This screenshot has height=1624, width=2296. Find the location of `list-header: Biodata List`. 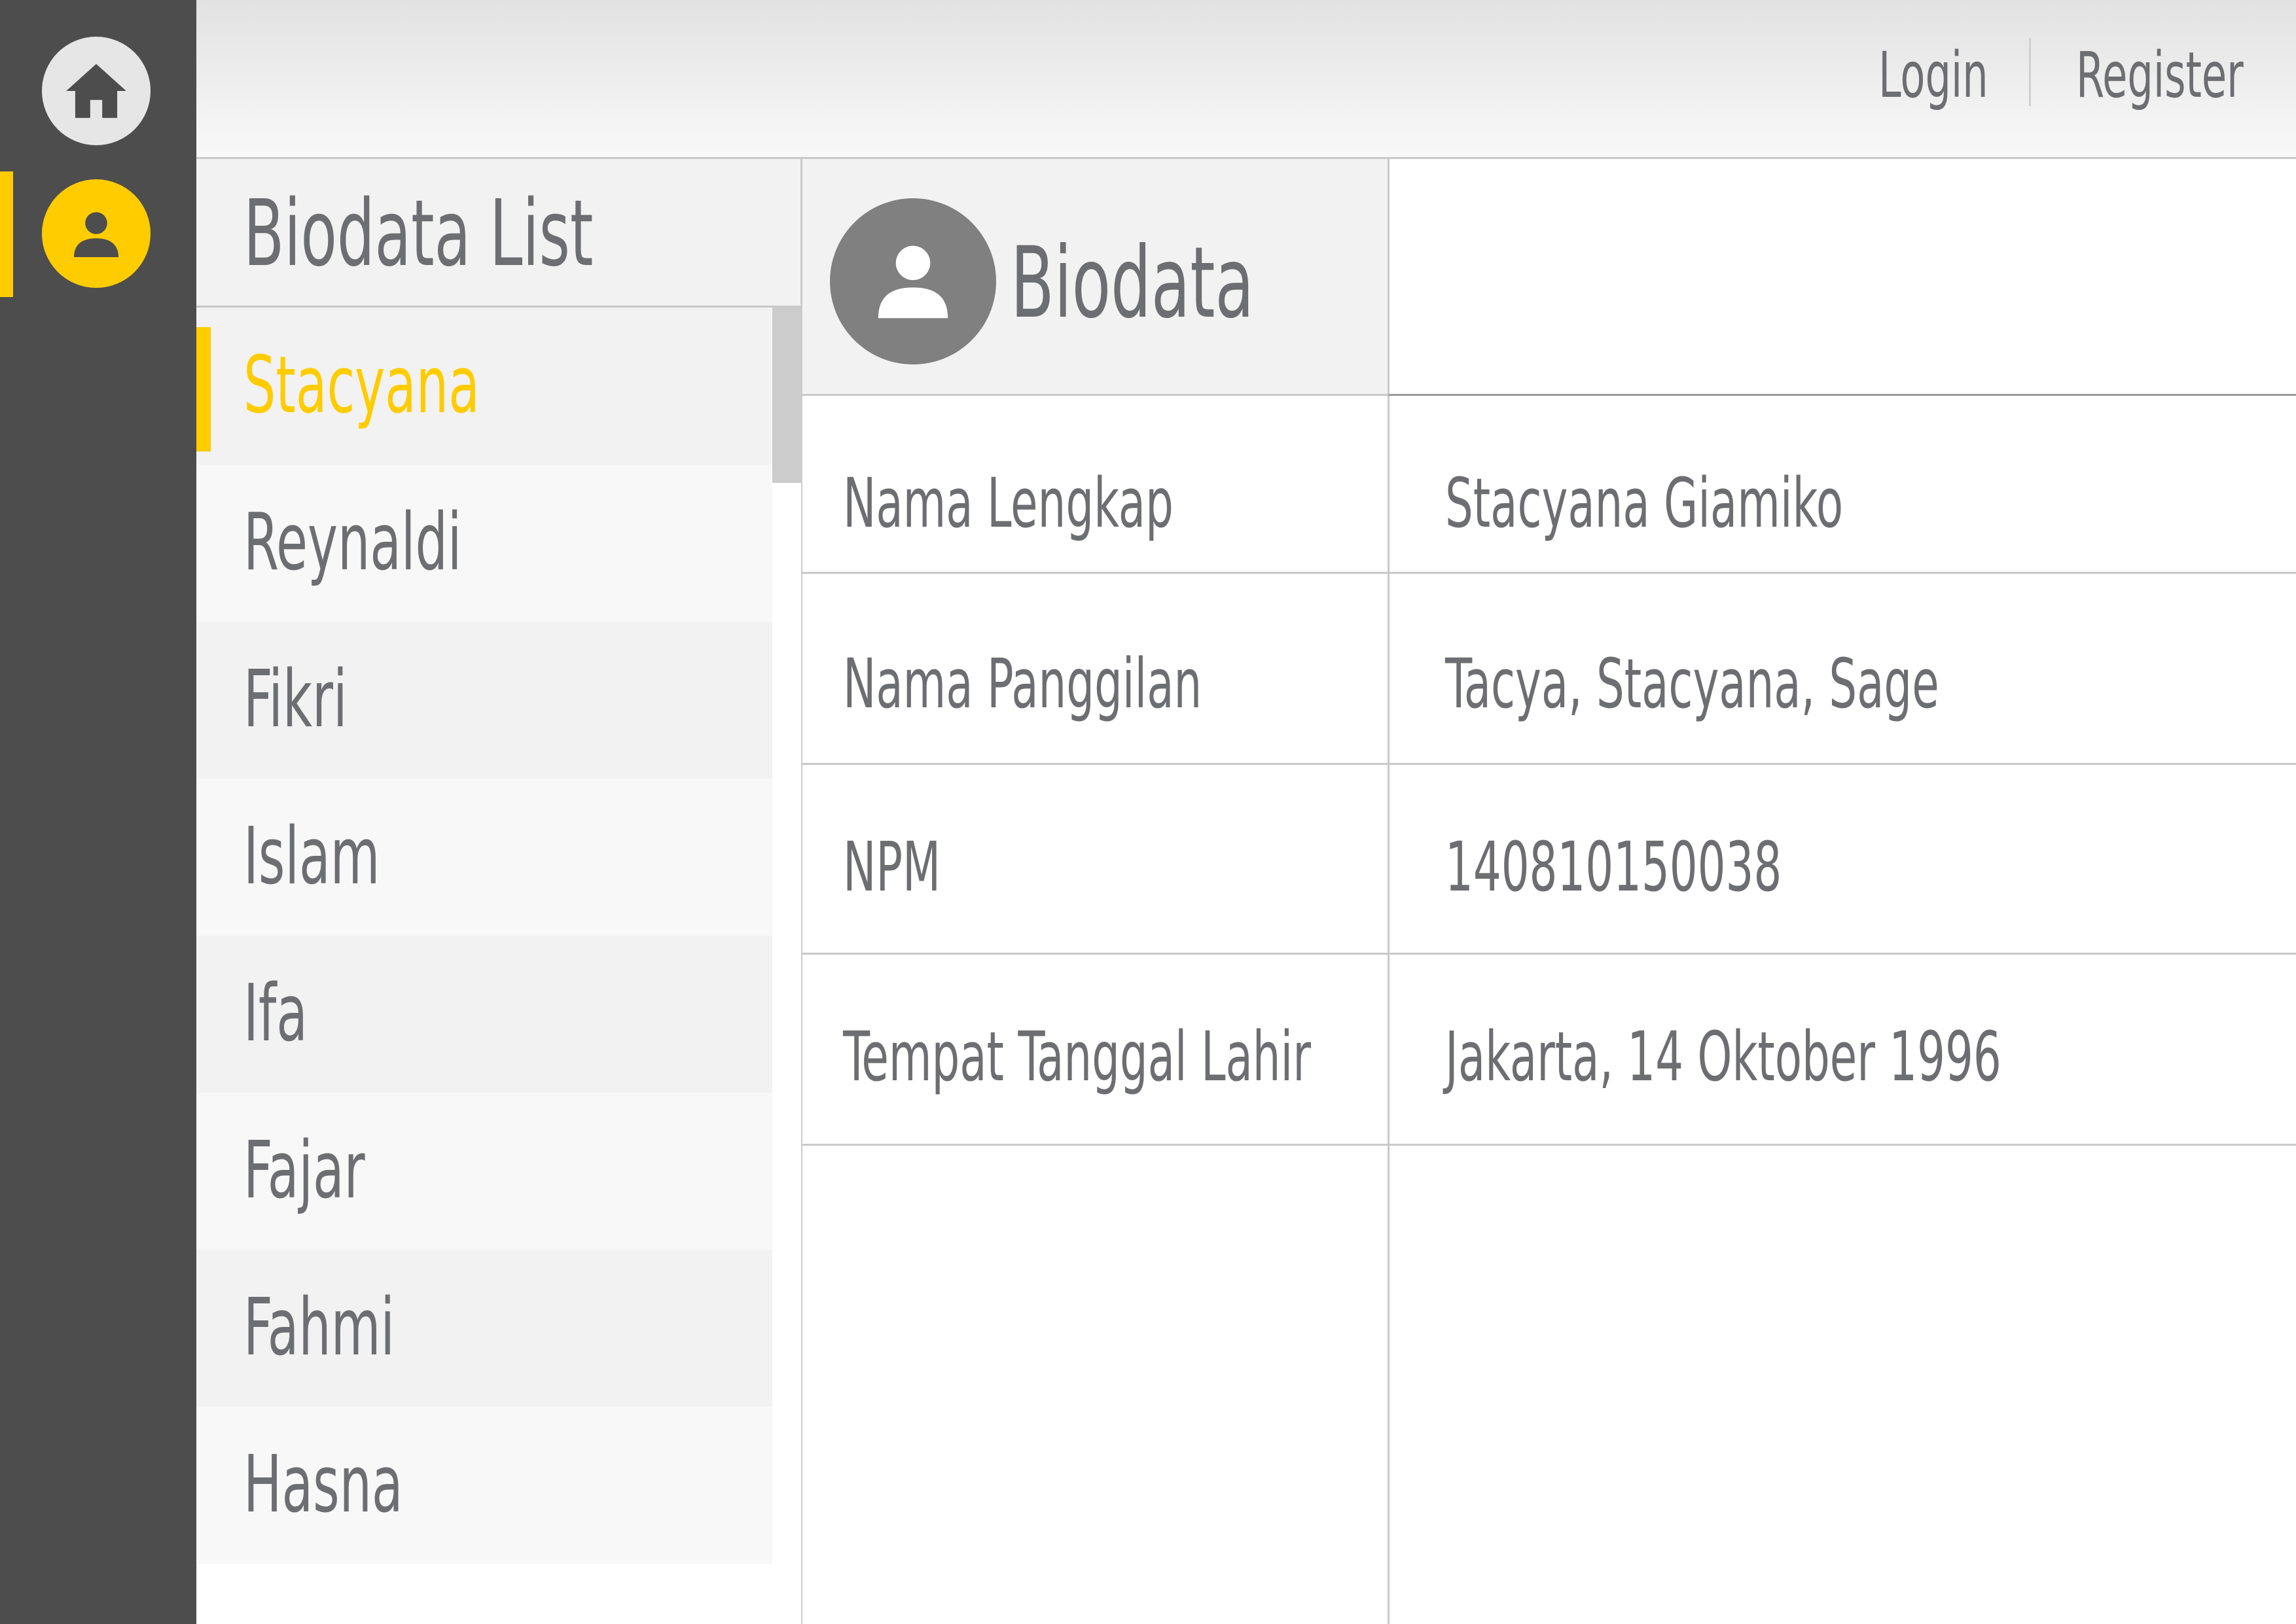

list-header: Biodata List is located at coordinates (498, 233).